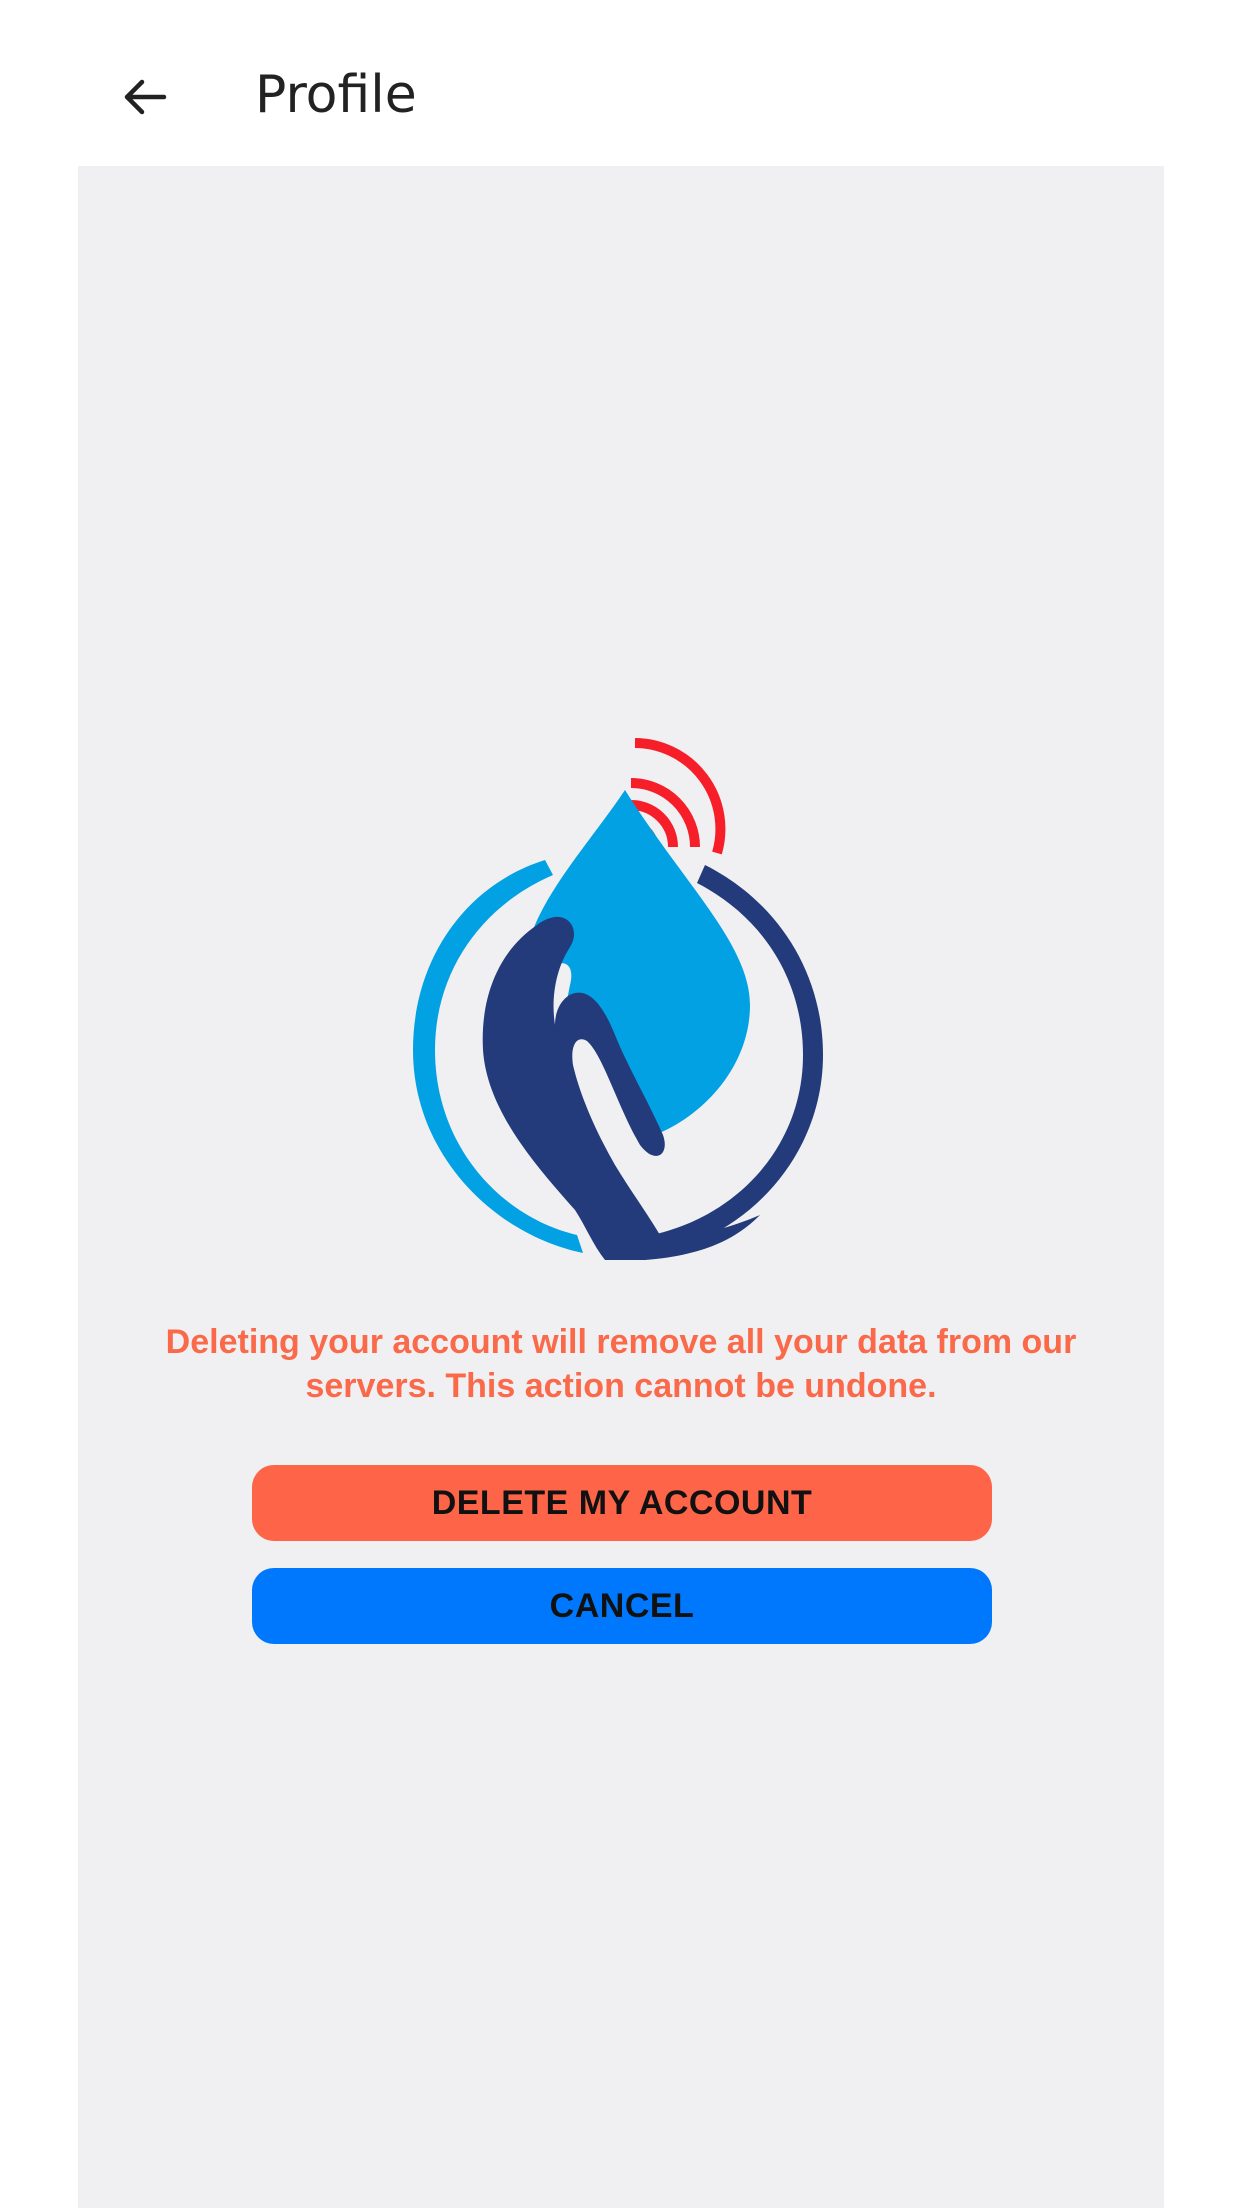  Describe the element at coordinates (622, 1606) in the screenshot. I see `cancel-button: CANCEL` at that location.